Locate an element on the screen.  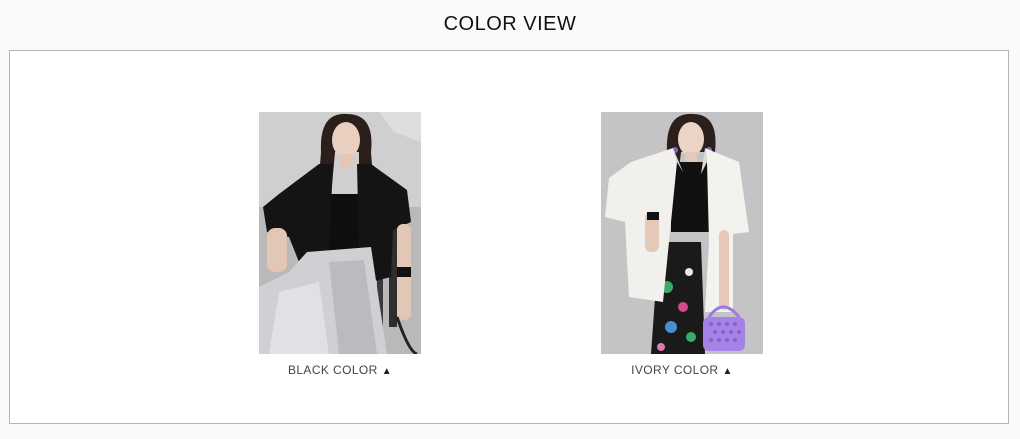
ivory-color-label: IVORY COLOR is located at coordinates (675, 370).